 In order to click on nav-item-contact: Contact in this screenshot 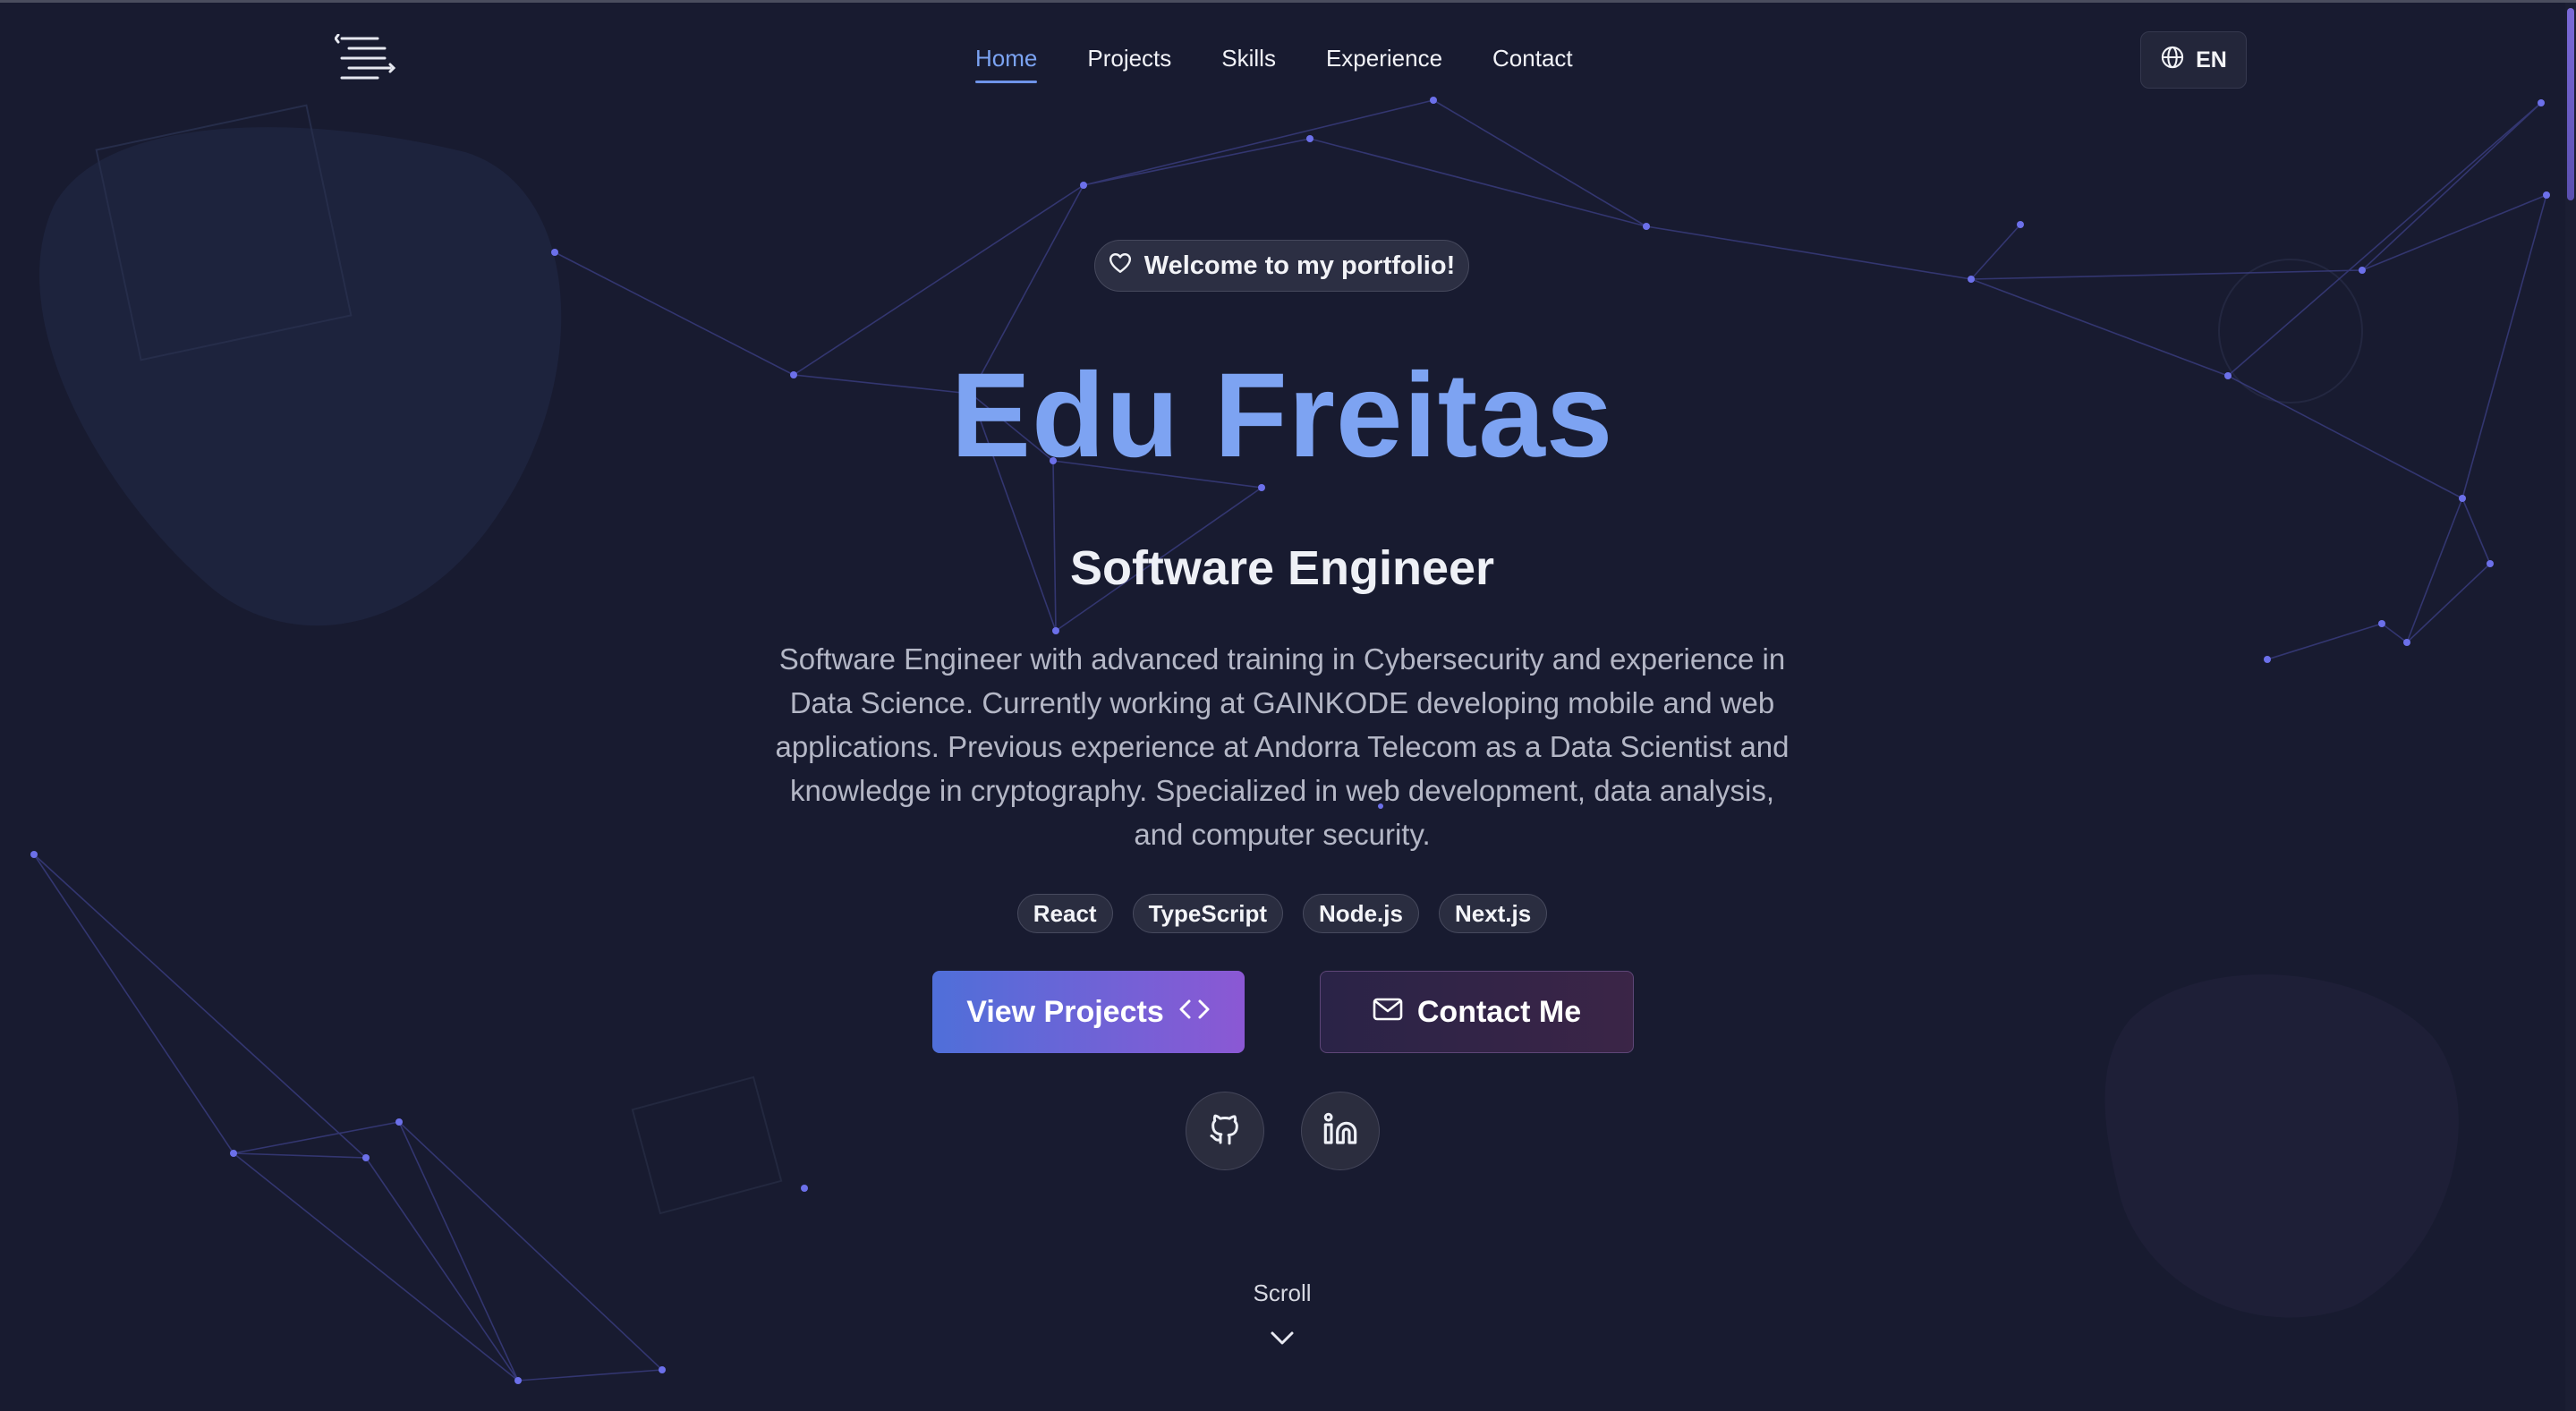, I will do `click(1533, 59)`.